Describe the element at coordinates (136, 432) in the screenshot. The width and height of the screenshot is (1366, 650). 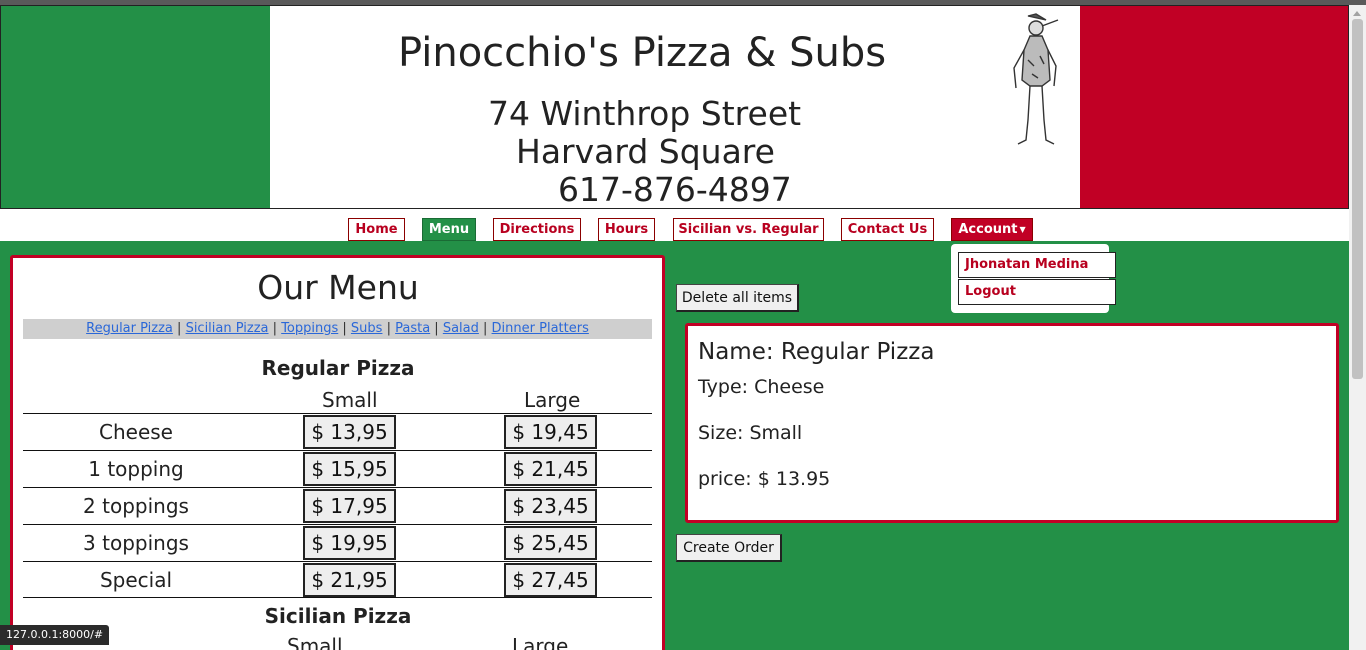
I see `row-label: Cheese` at that location.